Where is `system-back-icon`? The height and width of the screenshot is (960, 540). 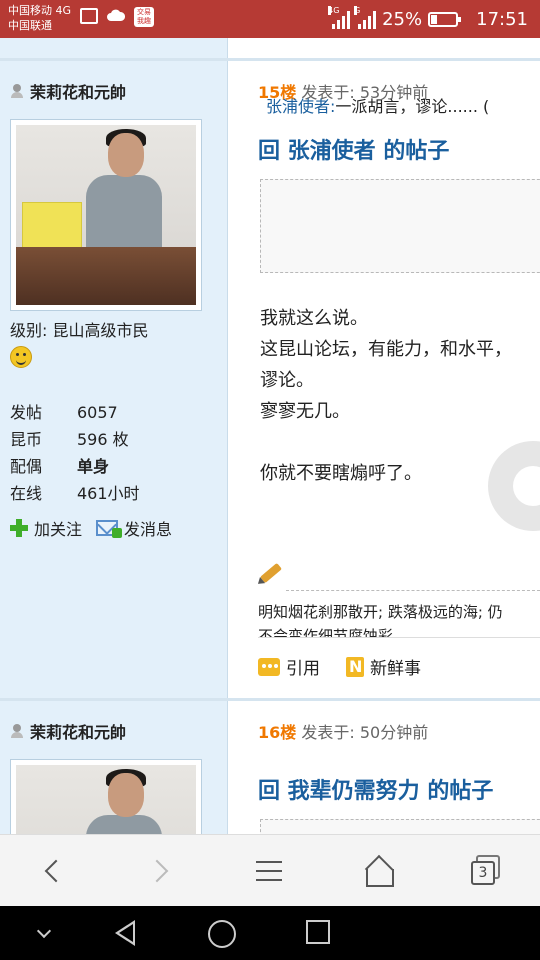 system-back-icon is located at coordinates (125, 933).